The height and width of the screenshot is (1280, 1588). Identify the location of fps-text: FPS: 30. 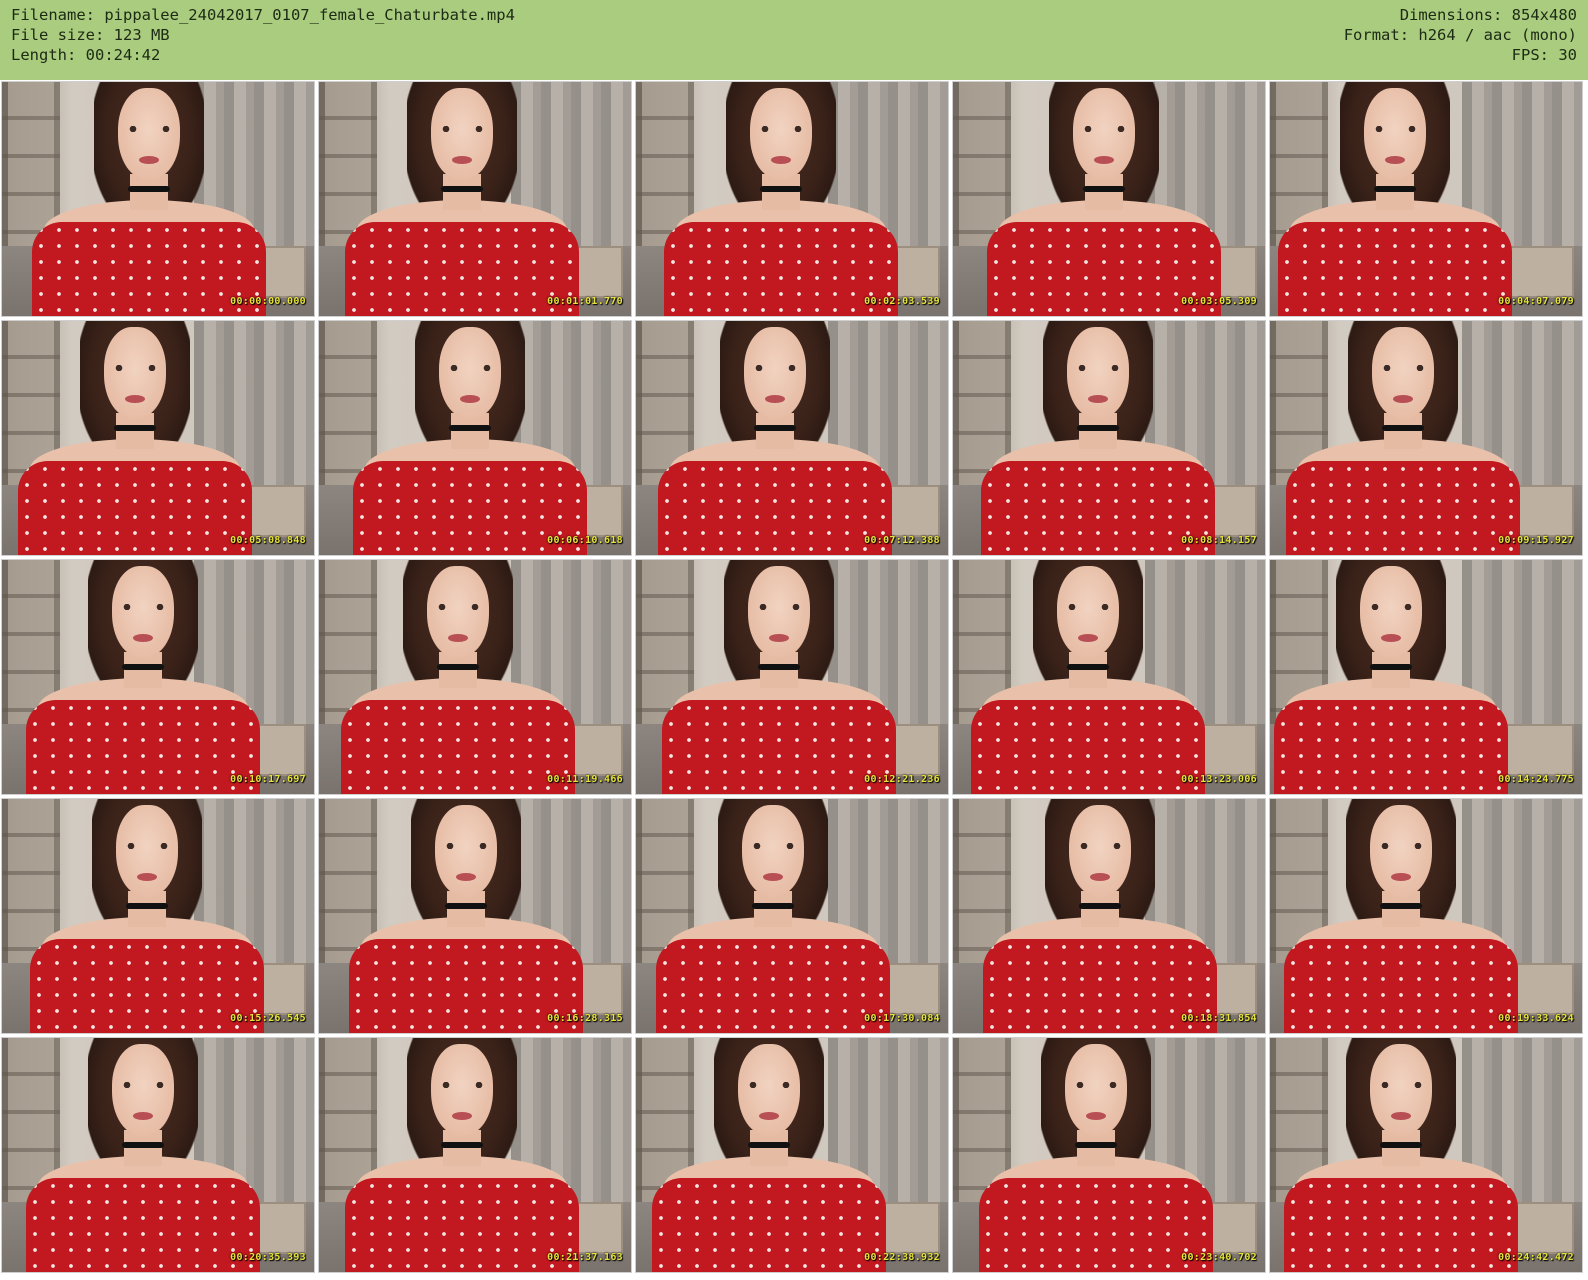
(1544, 55).